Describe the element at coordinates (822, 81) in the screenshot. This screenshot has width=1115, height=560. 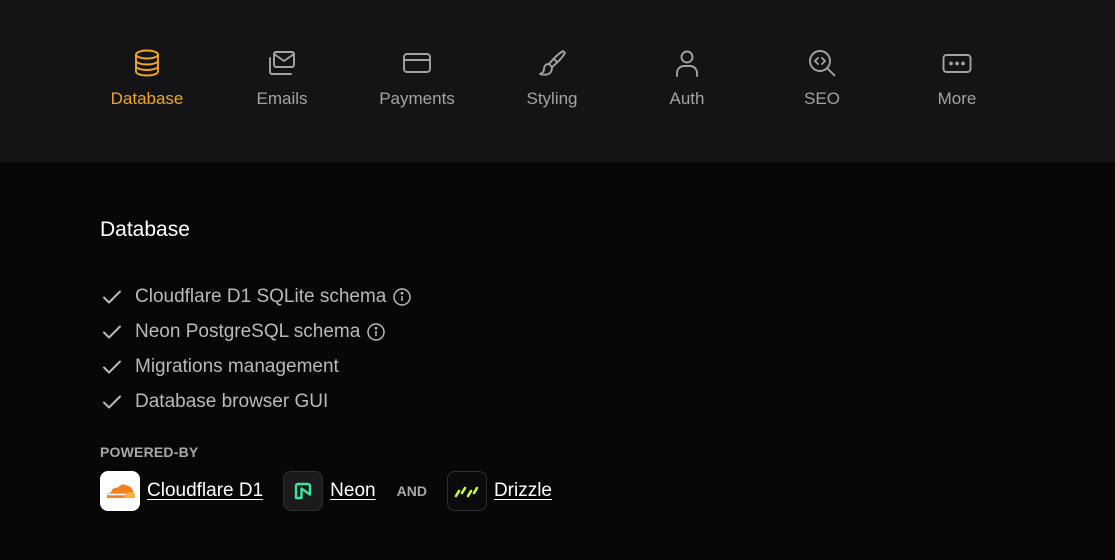
I see `tab-seo: SEO` at that location.